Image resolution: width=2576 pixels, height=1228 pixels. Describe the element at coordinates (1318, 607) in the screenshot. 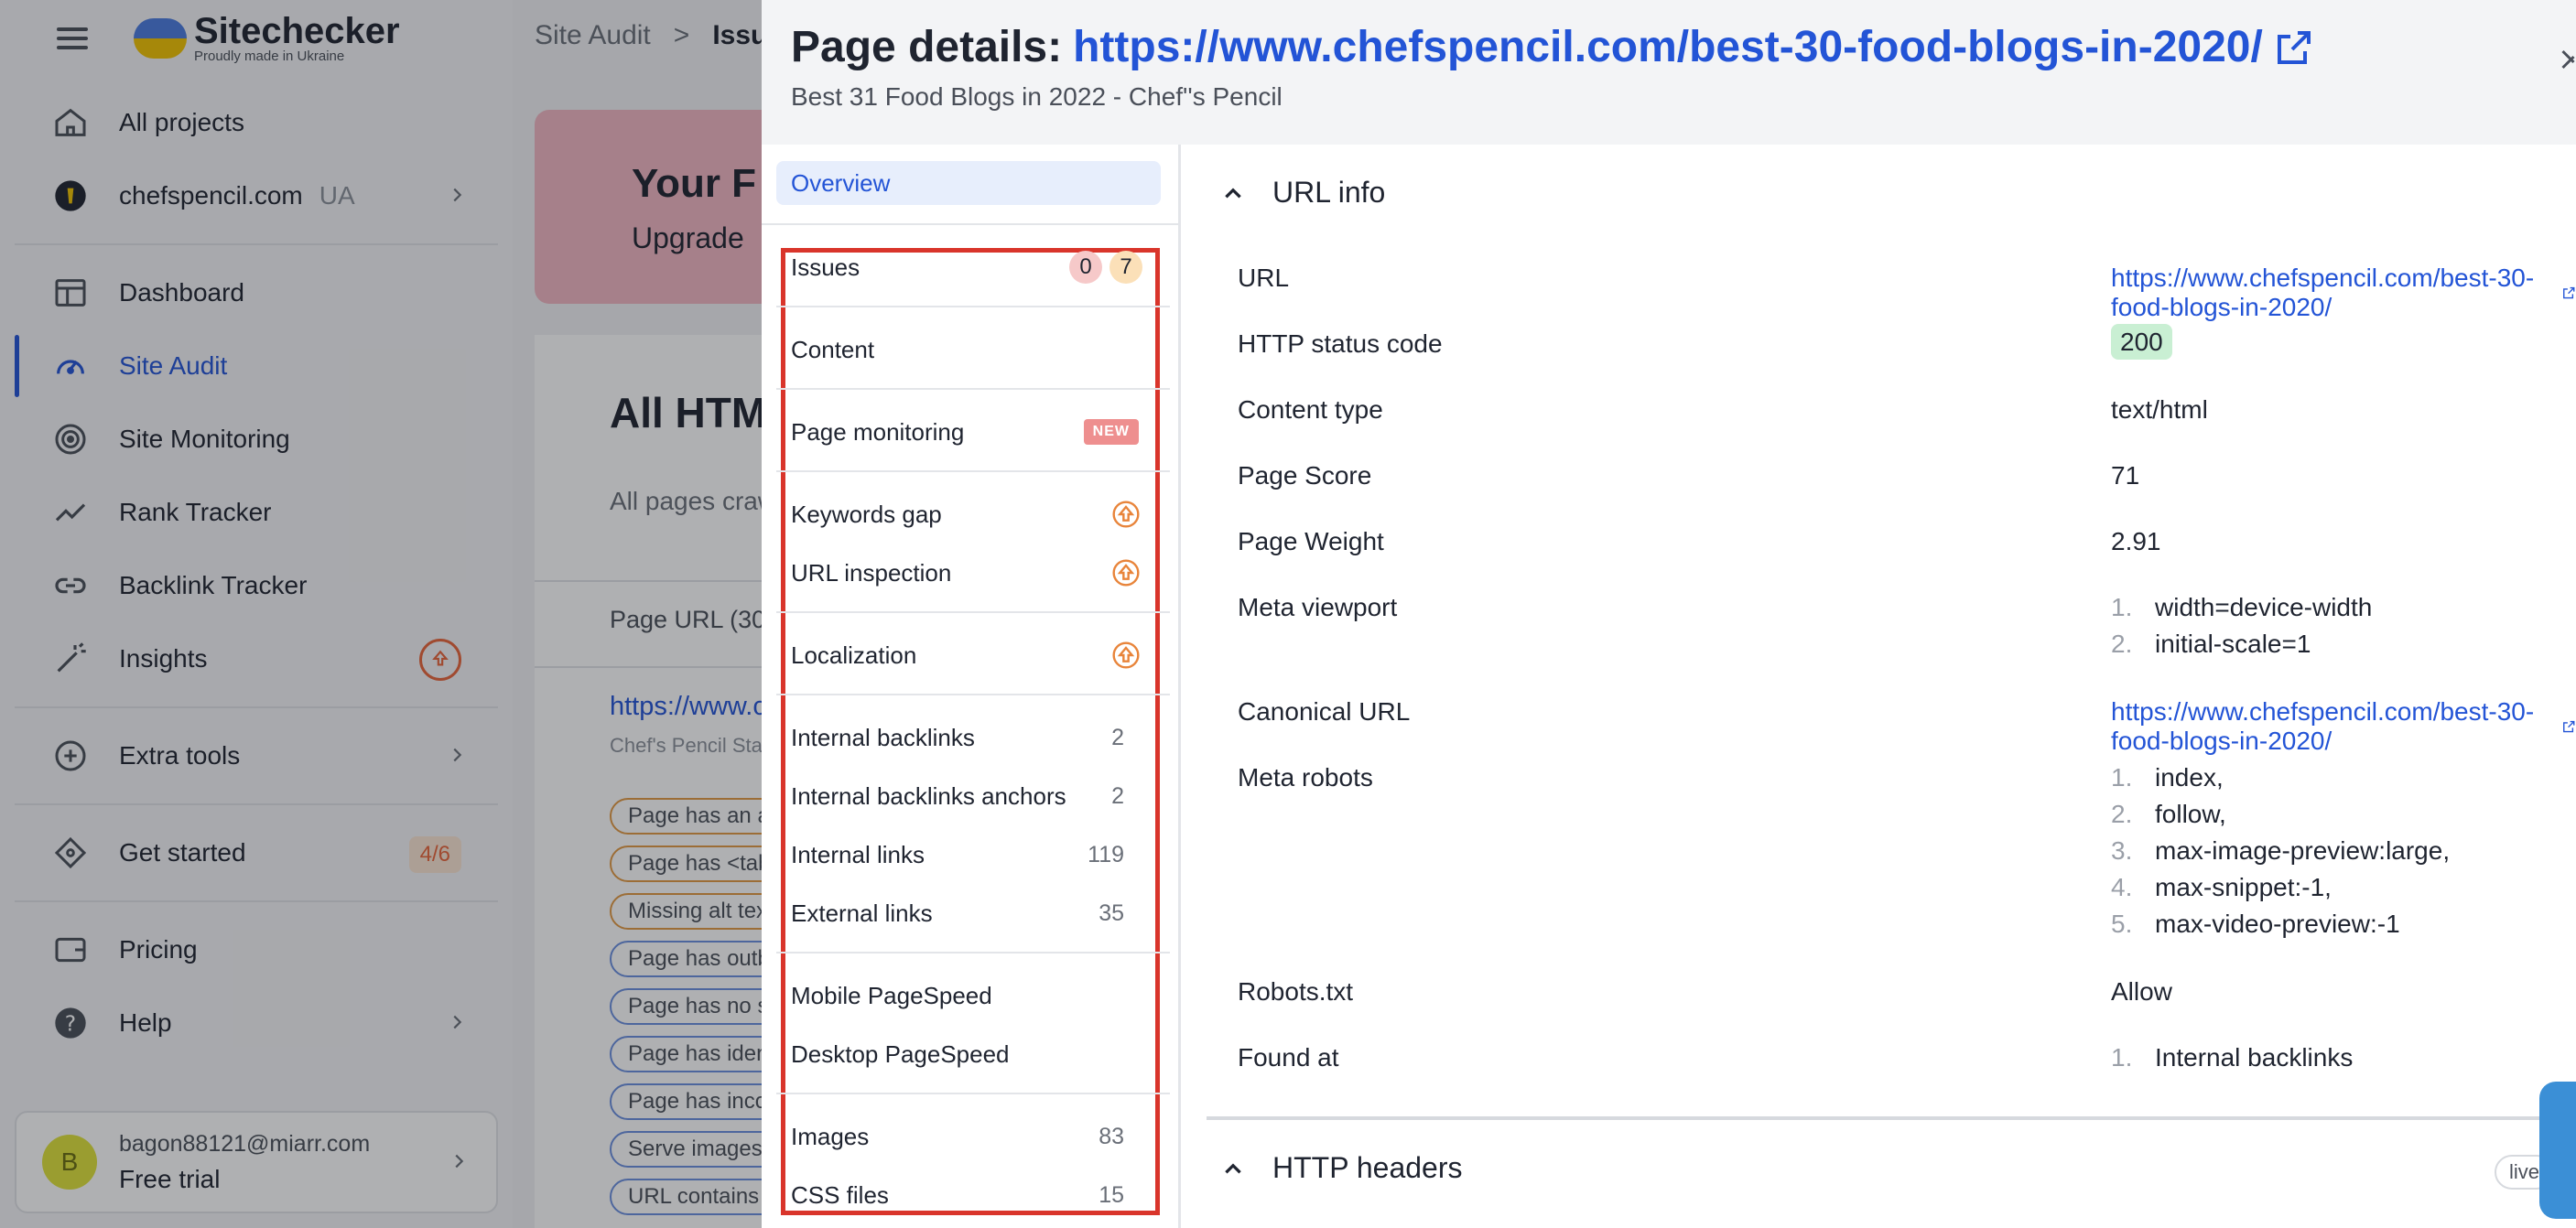

I see `field-label: Meta viewport` at that location.